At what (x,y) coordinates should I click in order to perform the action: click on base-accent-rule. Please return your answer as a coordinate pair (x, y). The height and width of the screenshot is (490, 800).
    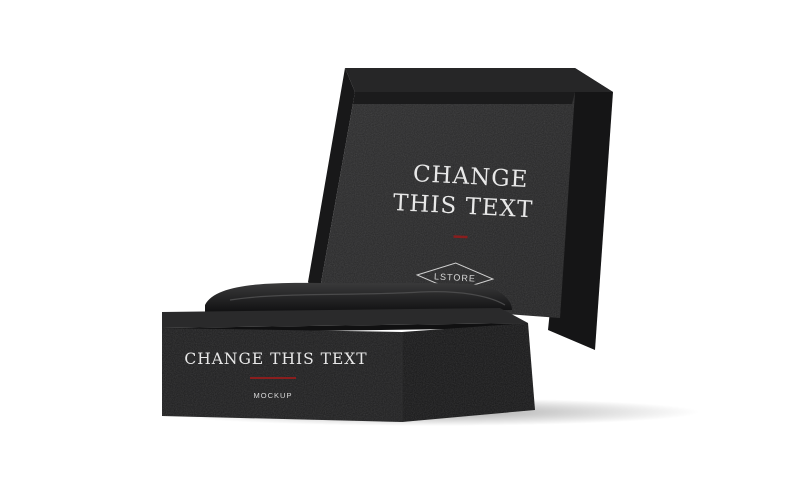
    Looking at the image, I should click on (273, 378).